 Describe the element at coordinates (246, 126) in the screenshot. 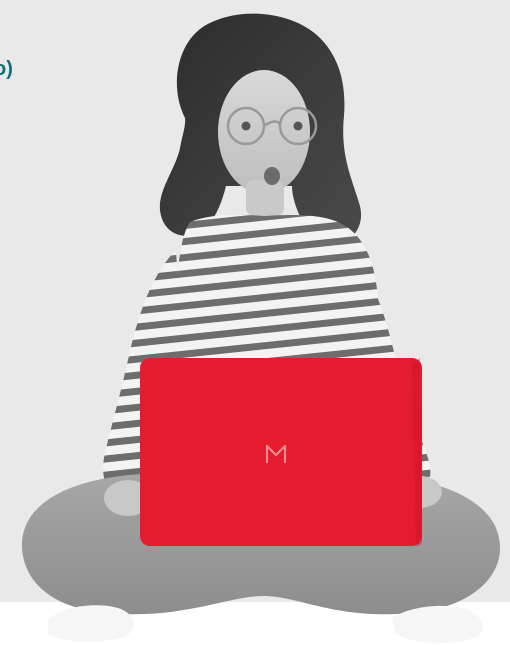

I see `left-eye-shape` at that location.